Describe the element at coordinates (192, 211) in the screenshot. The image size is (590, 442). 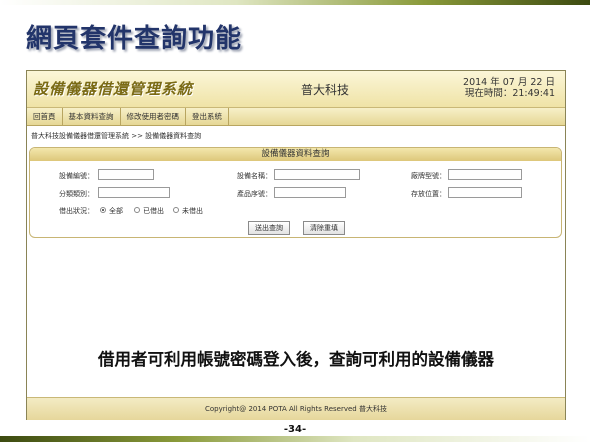
I see `status-available-label: 未借出` at that location.